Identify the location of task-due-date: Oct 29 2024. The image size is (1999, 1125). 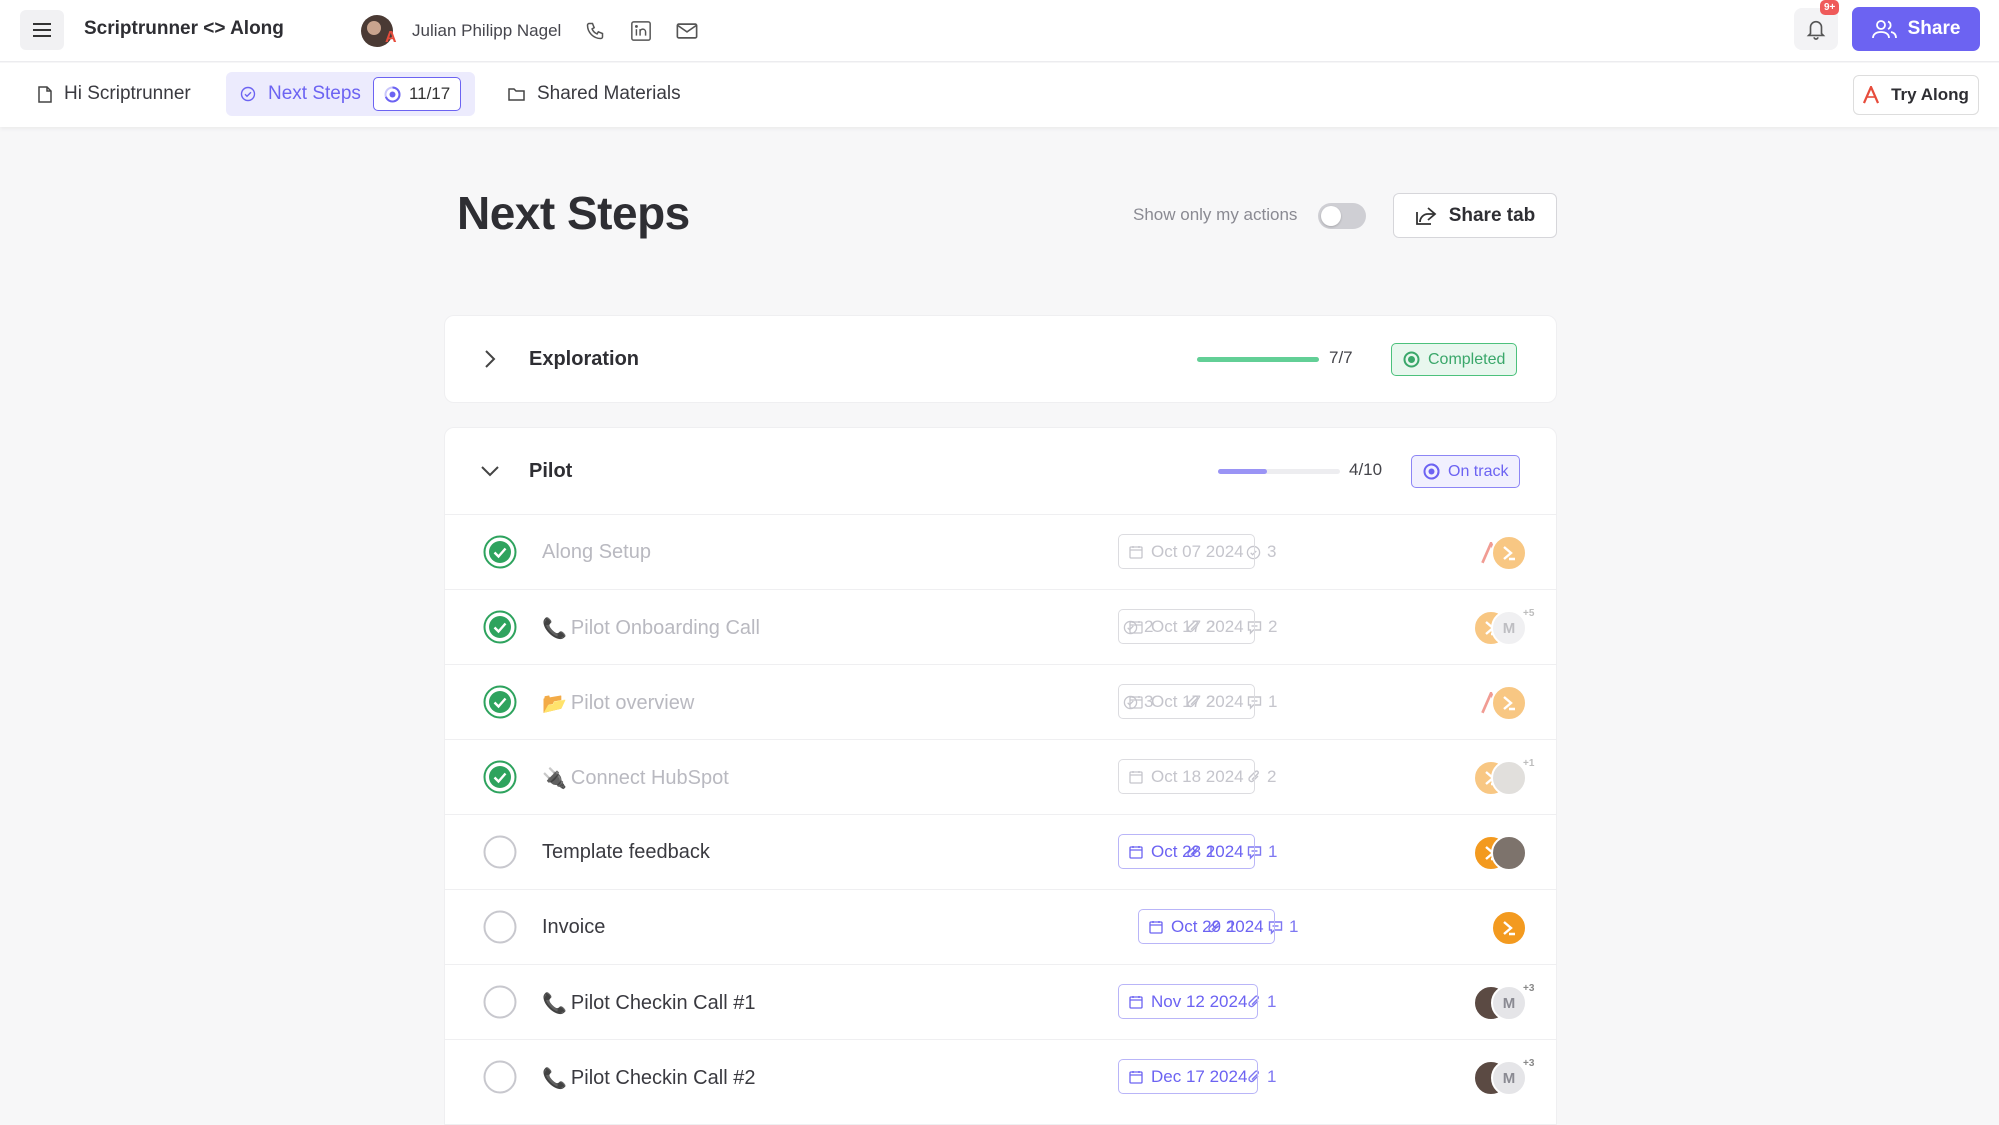
(1206, 926).